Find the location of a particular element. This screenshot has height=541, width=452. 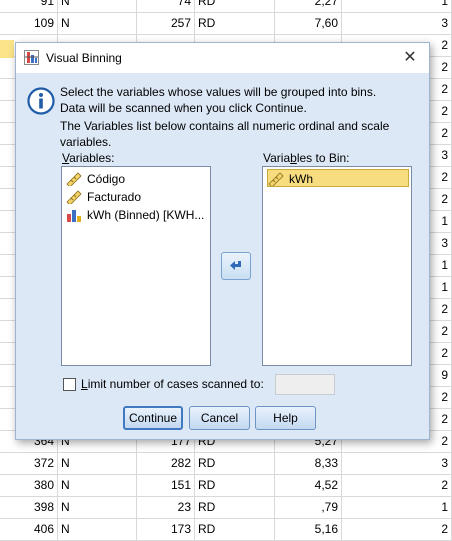

table-row: 109 N 257 RD 7,60 3 is located at coordinates (226, 24).